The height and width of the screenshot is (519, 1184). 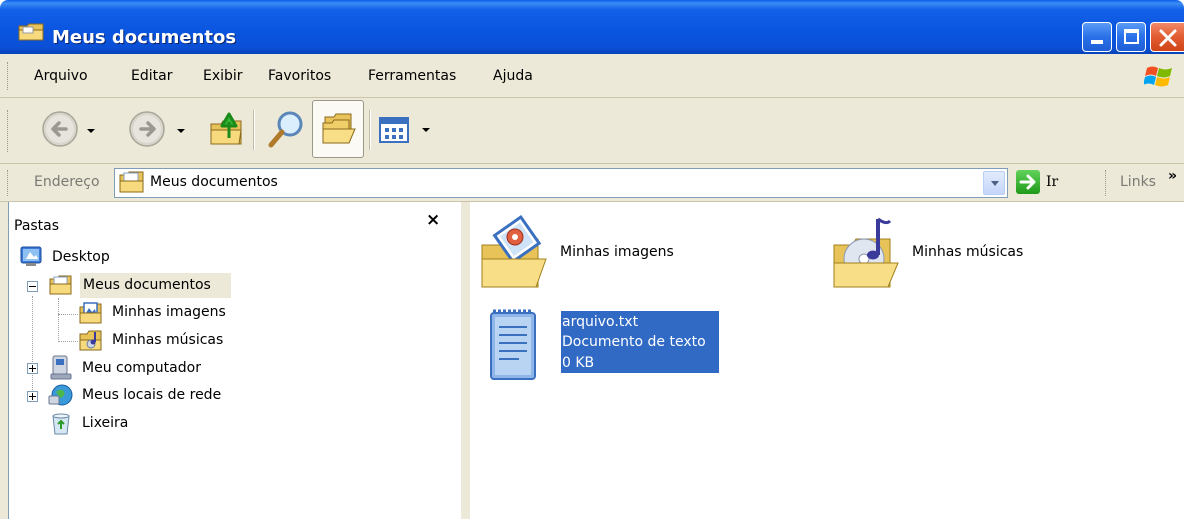 I want to click on my-pictures-icon, so click(x=91, y=313).